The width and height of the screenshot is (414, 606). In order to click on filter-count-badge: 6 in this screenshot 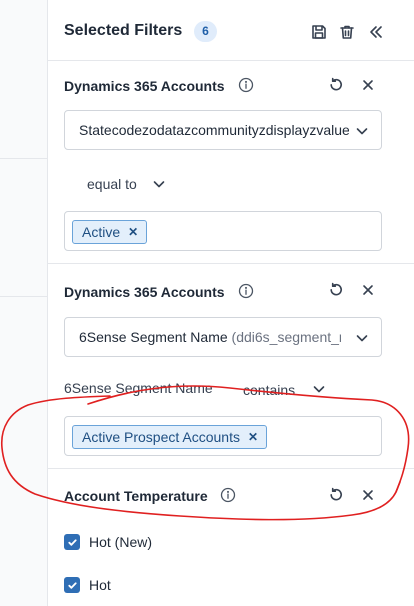, I will do `click(205, 31)`.